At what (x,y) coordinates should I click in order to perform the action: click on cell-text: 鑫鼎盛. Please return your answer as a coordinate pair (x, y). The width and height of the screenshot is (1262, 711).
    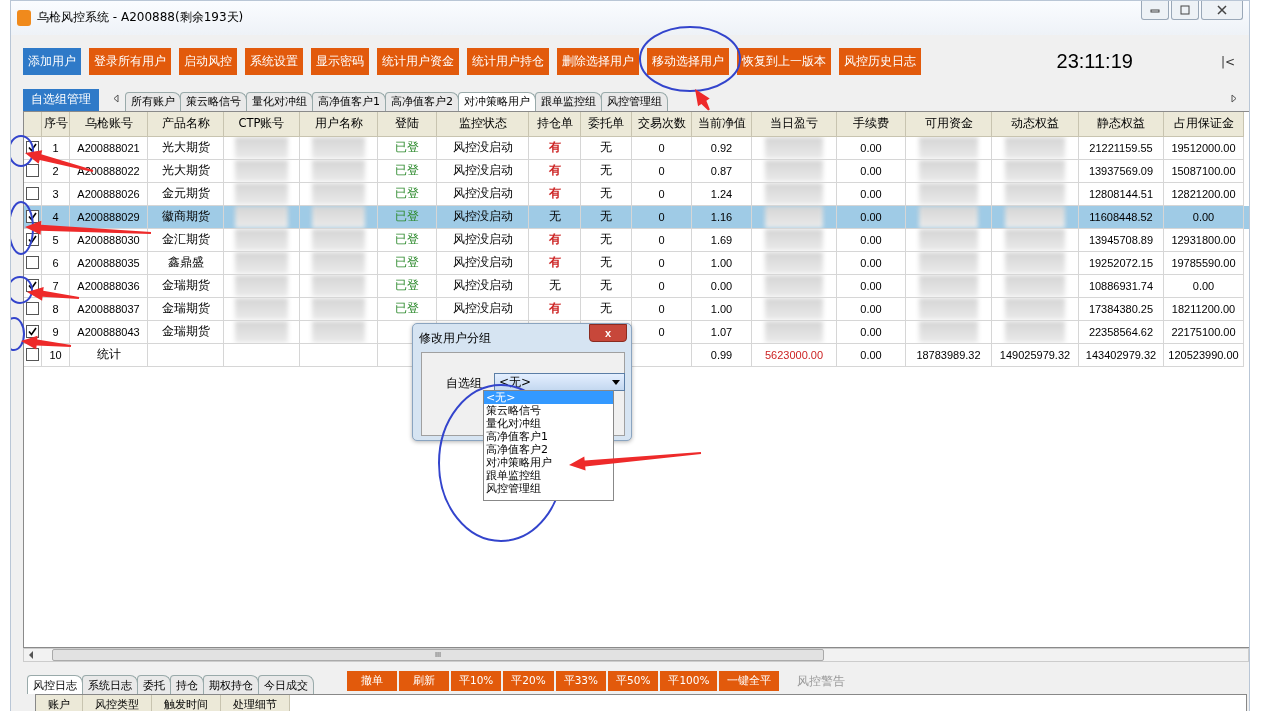
    Looking at the image, I should click on (185, 263).